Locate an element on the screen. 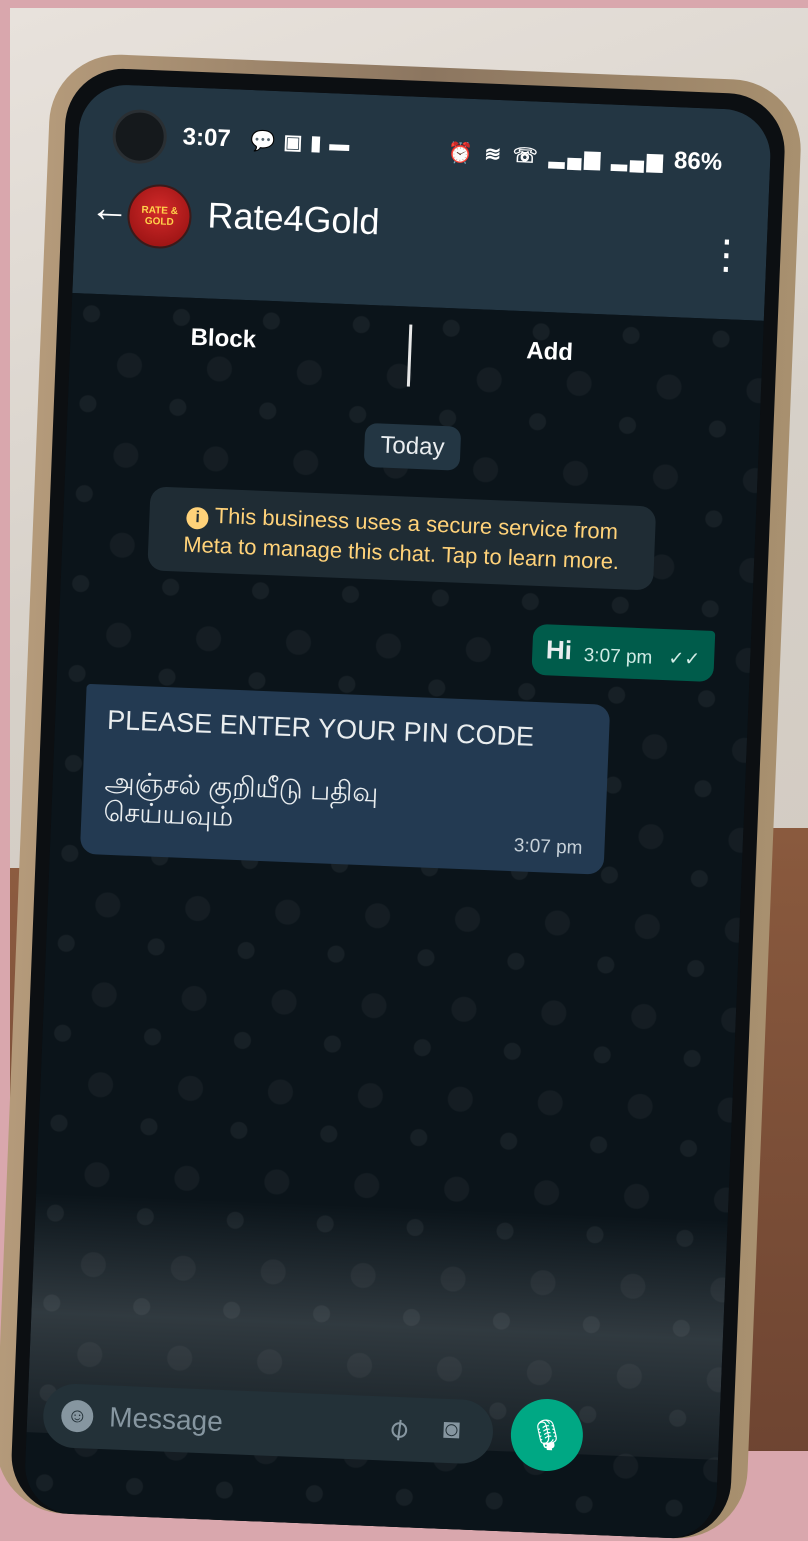 This screenshot has width=808, height=1541. voice-message-button: 🎙 is located at coordinates (547, 1435).